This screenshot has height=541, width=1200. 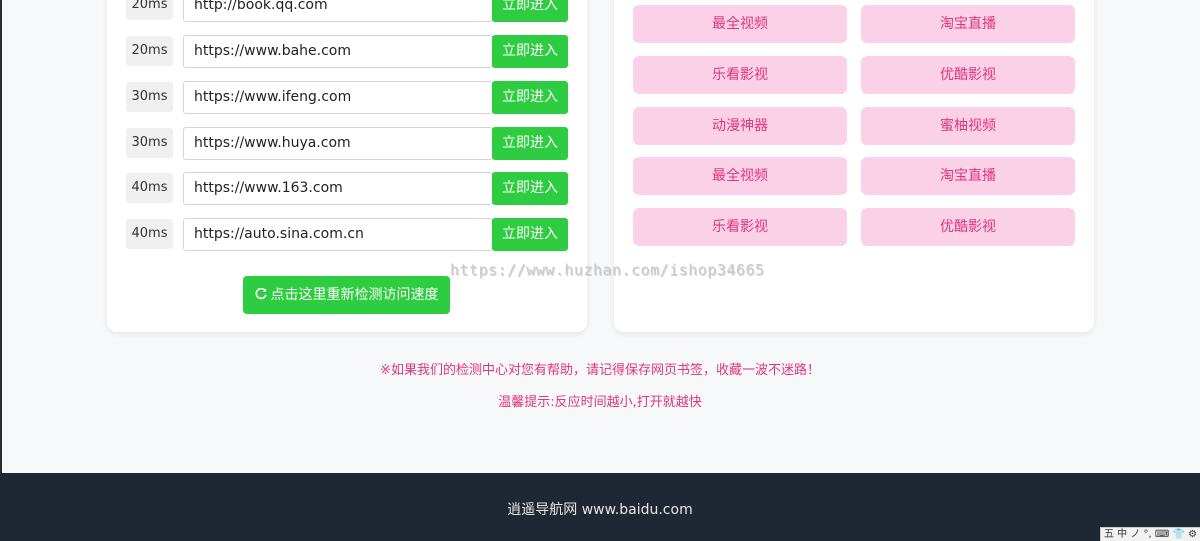 I want to click on speed-row: 30ms https://www.huya.com 立即进入, so click(x=347, y=143).